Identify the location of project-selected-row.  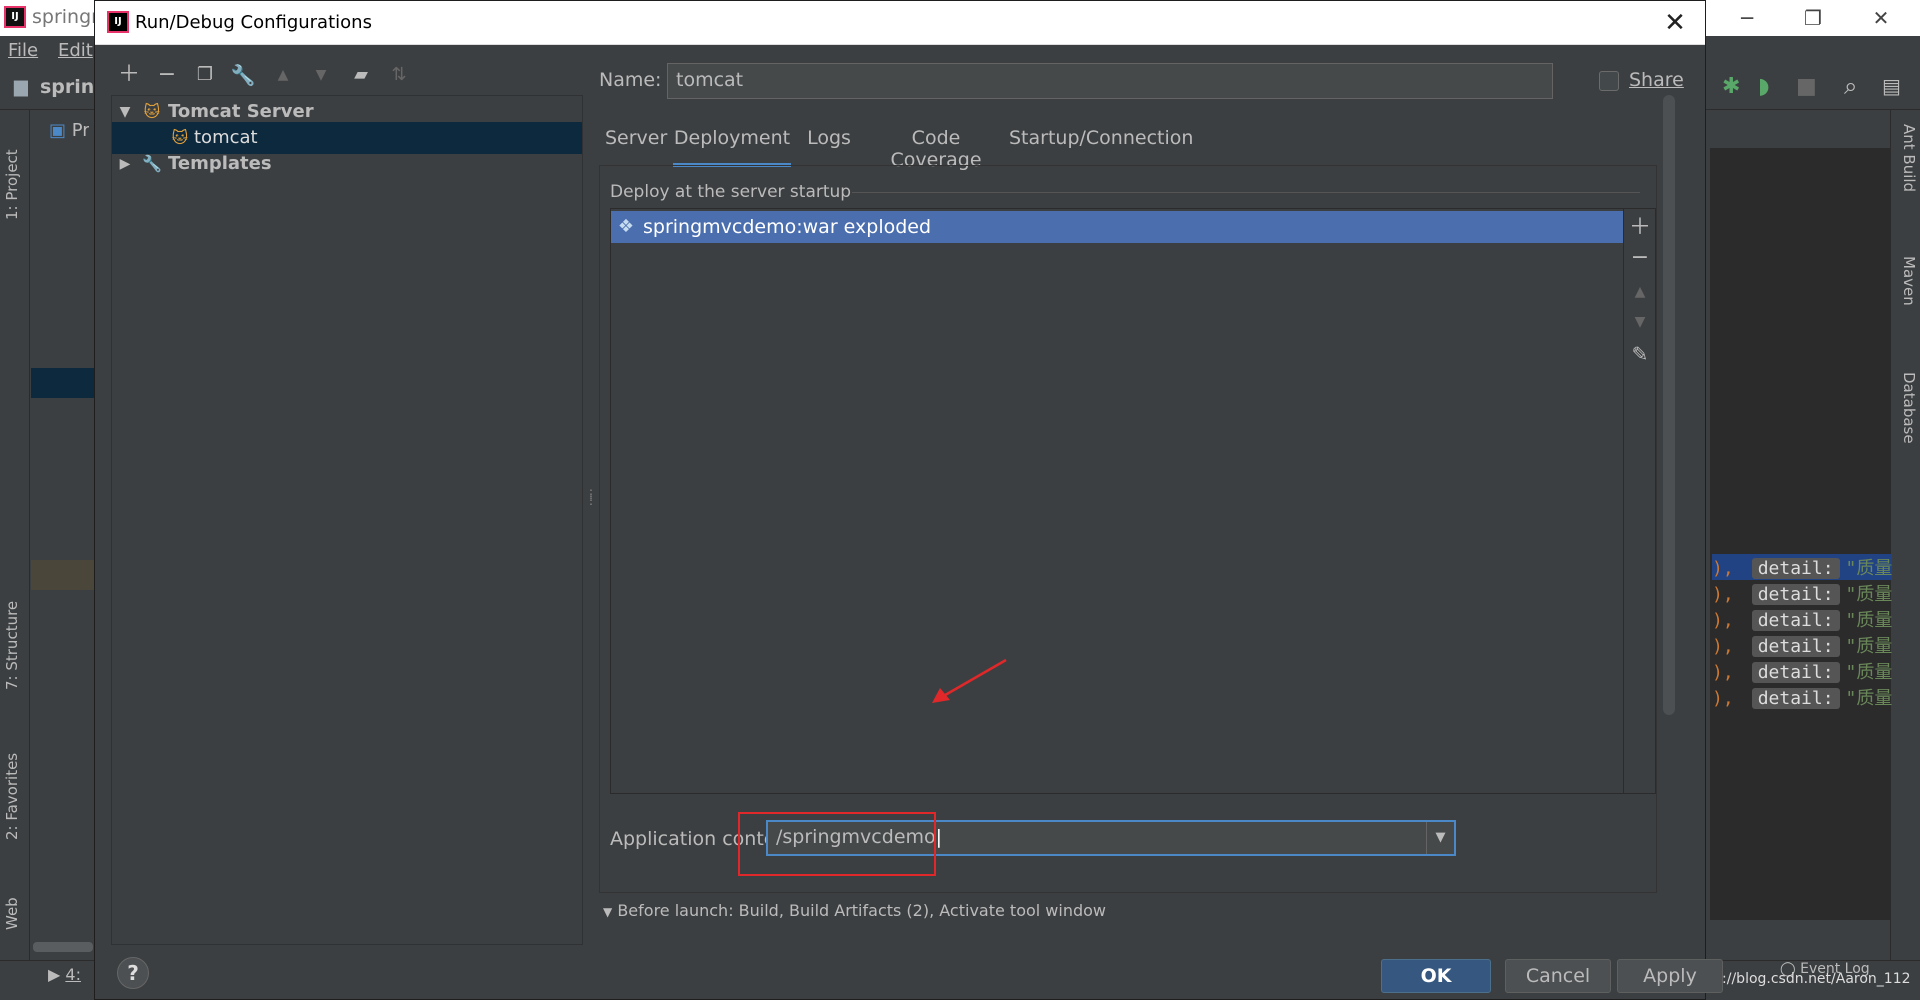
(63, 383).